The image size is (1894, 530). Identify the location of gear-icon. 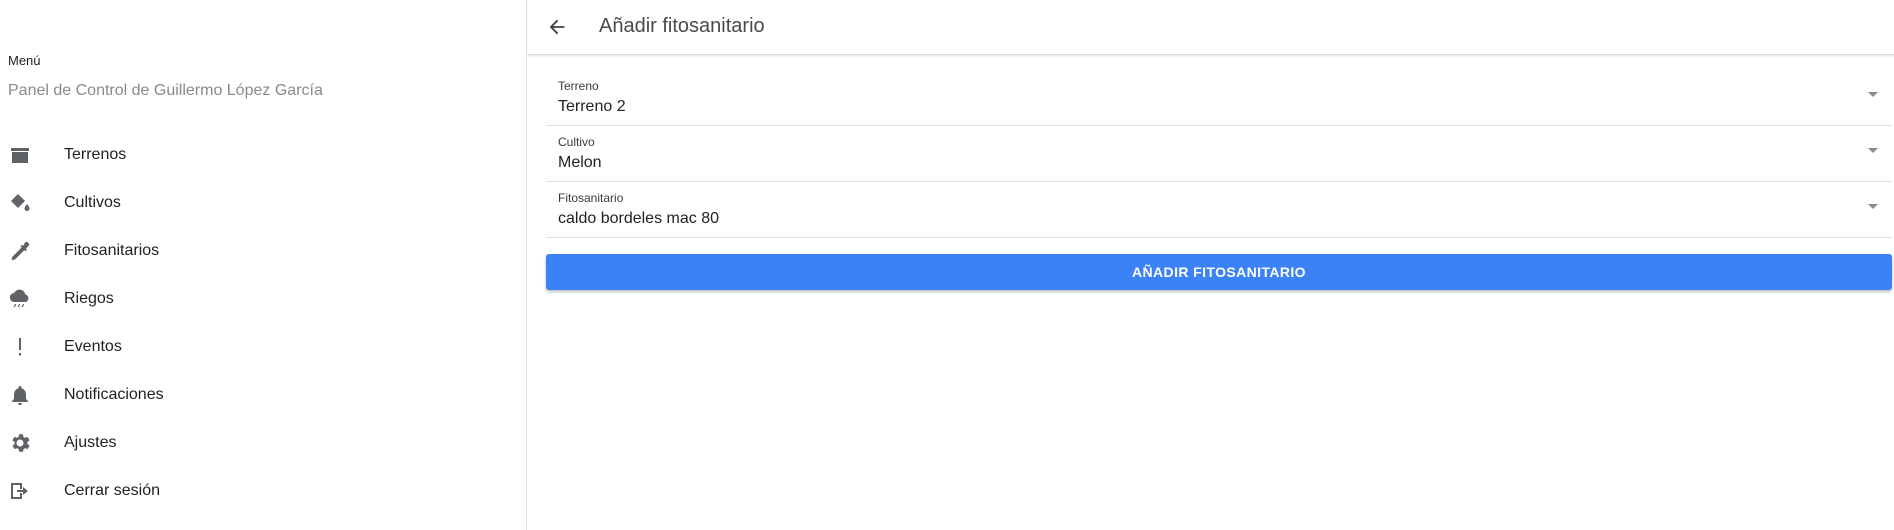
(20, 443).